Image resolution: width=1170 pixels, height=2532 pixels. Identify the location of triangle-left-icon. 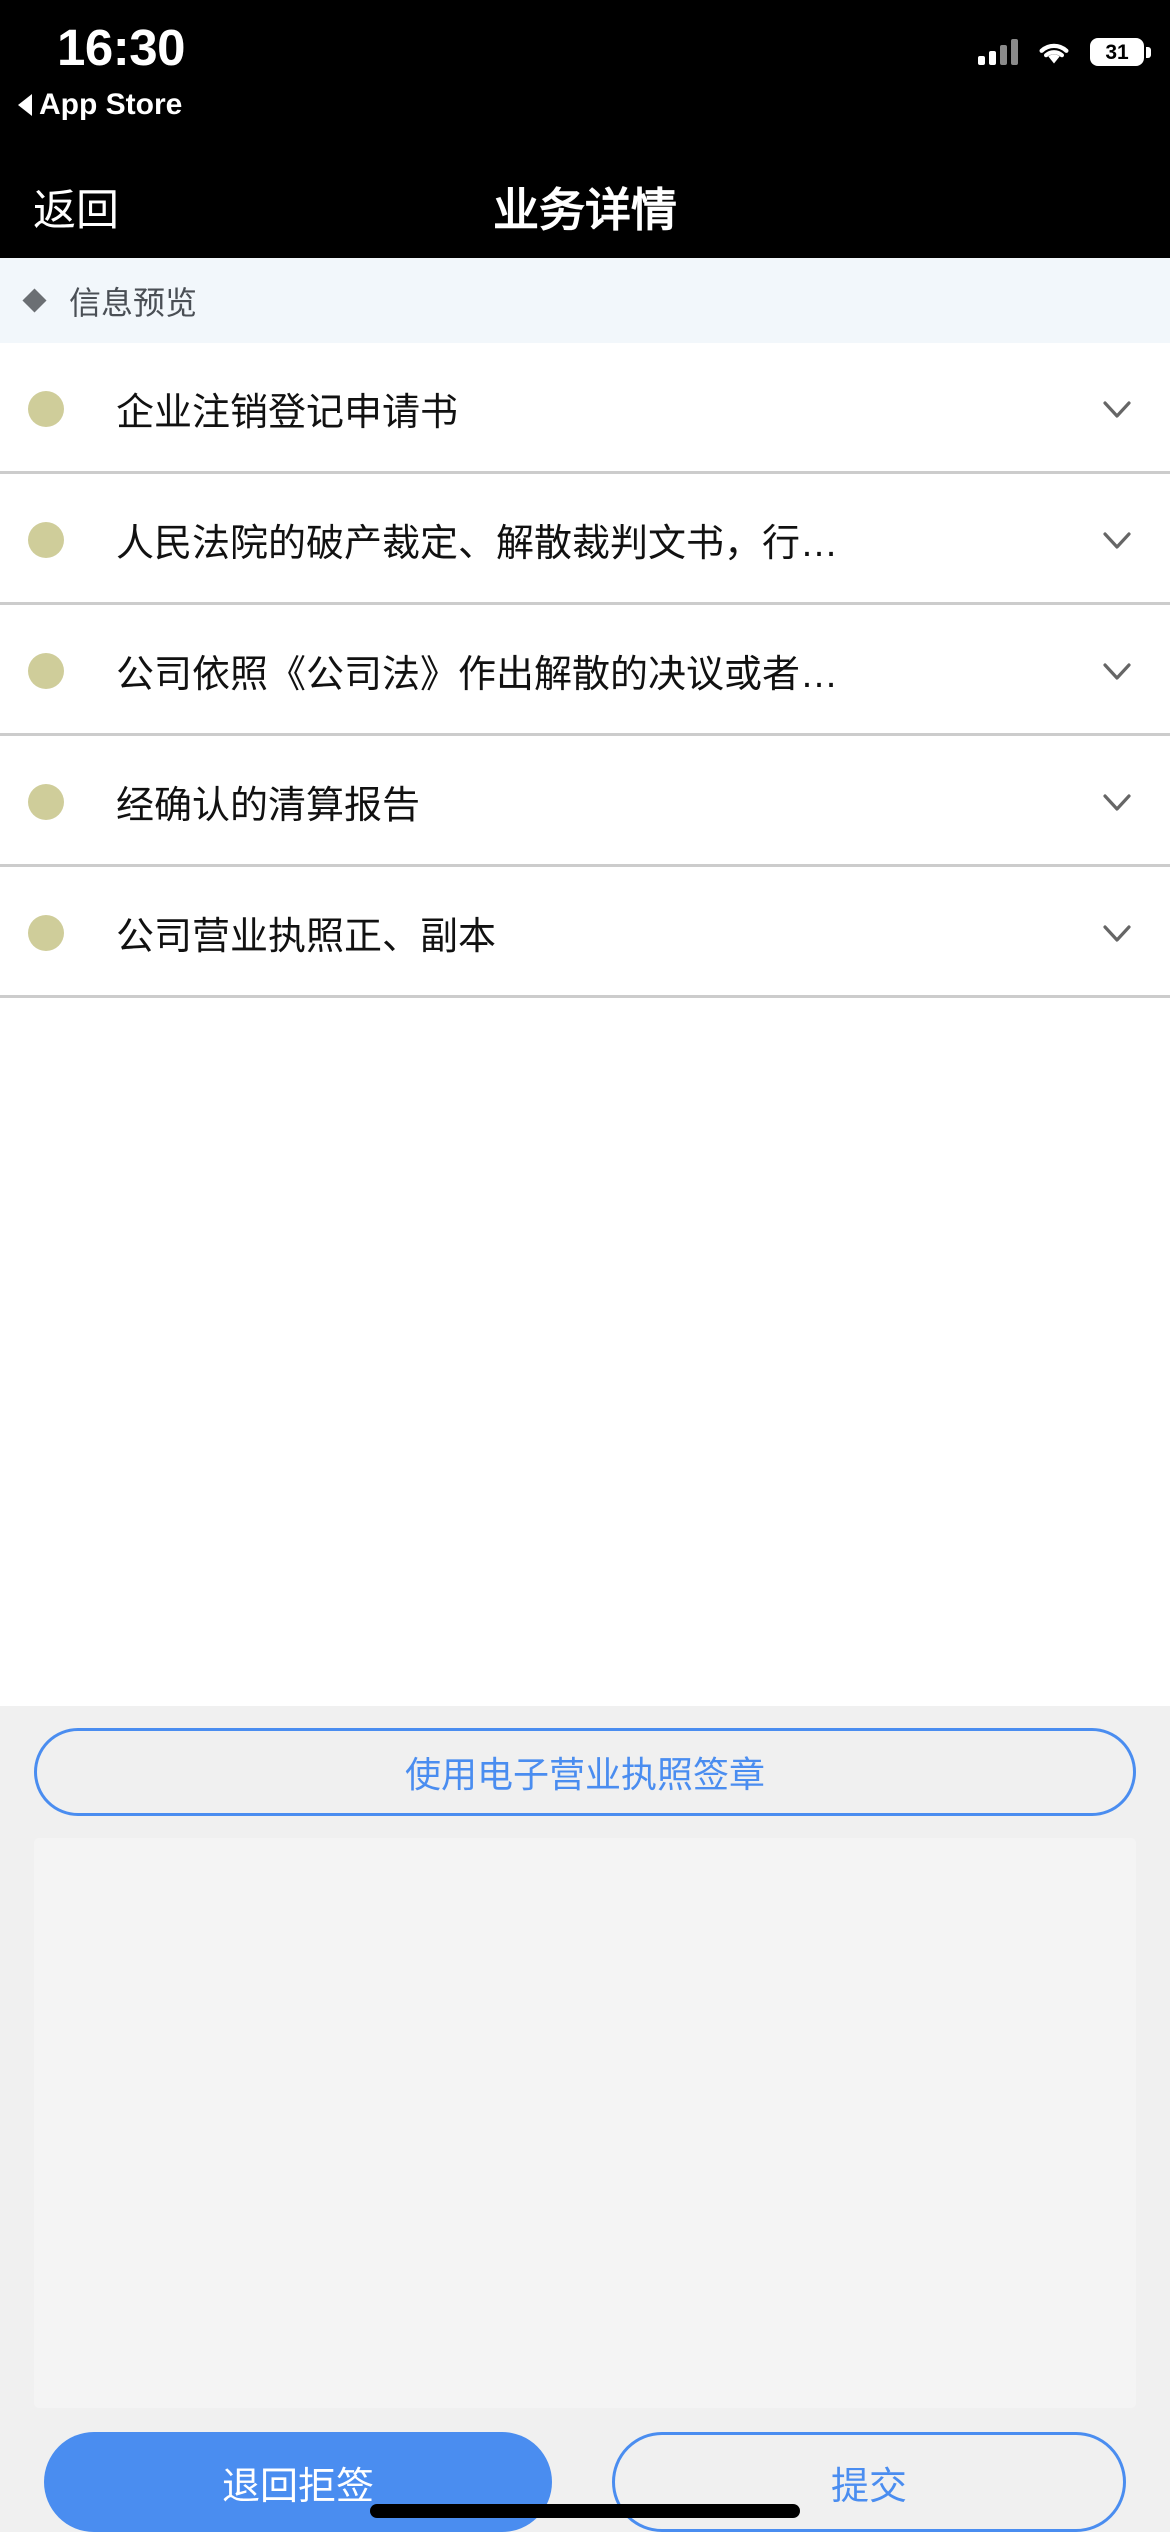
(25, 105).